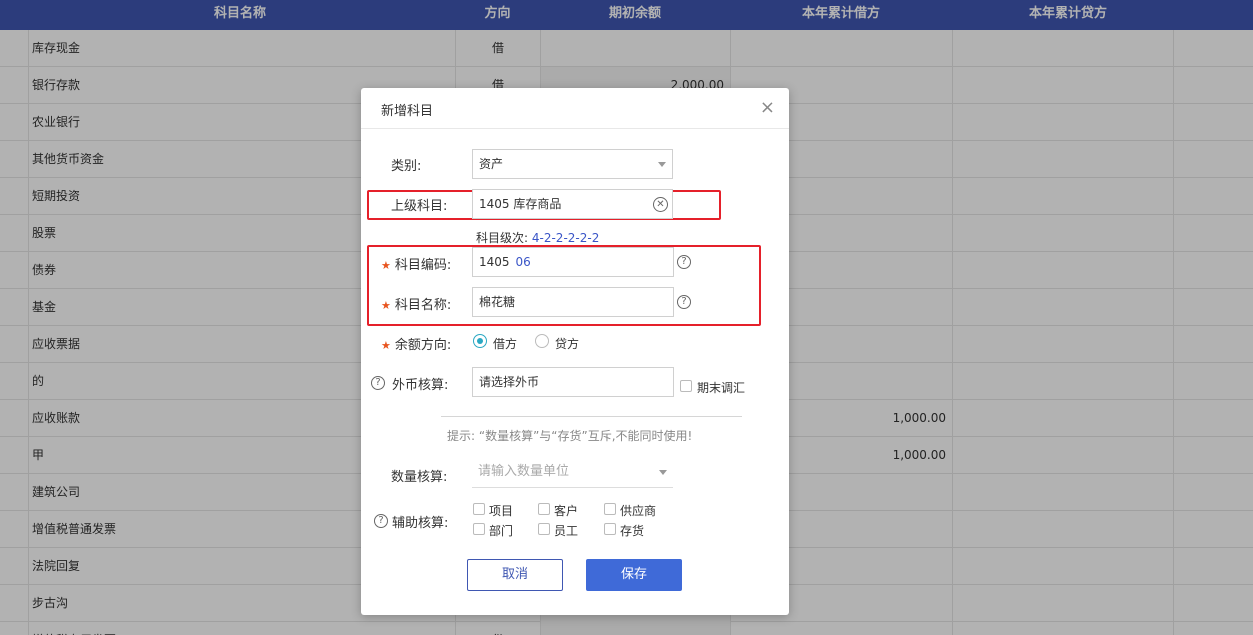 The width and height of the screenshot is (1253, 635). What do you see at coordinates (767, 108) in the screenshot?
I see `close-icon: ×` at bounding box center [767, 108].